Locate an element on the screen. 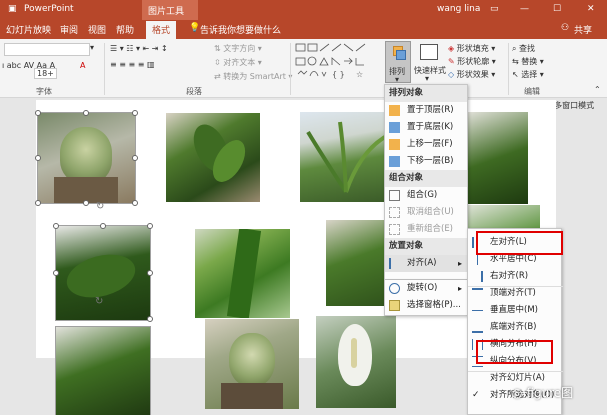 This screenshot has height=415, width=607. find-icon: ⌕ is located at coordinates (514, 48).